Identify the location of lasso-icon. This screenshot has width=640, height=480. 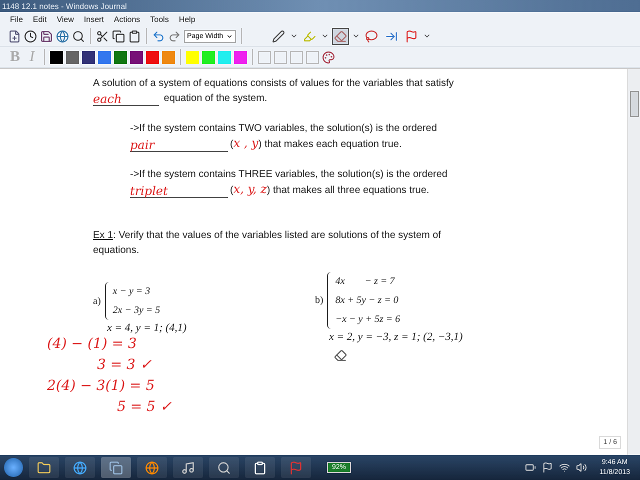
(371, 36).